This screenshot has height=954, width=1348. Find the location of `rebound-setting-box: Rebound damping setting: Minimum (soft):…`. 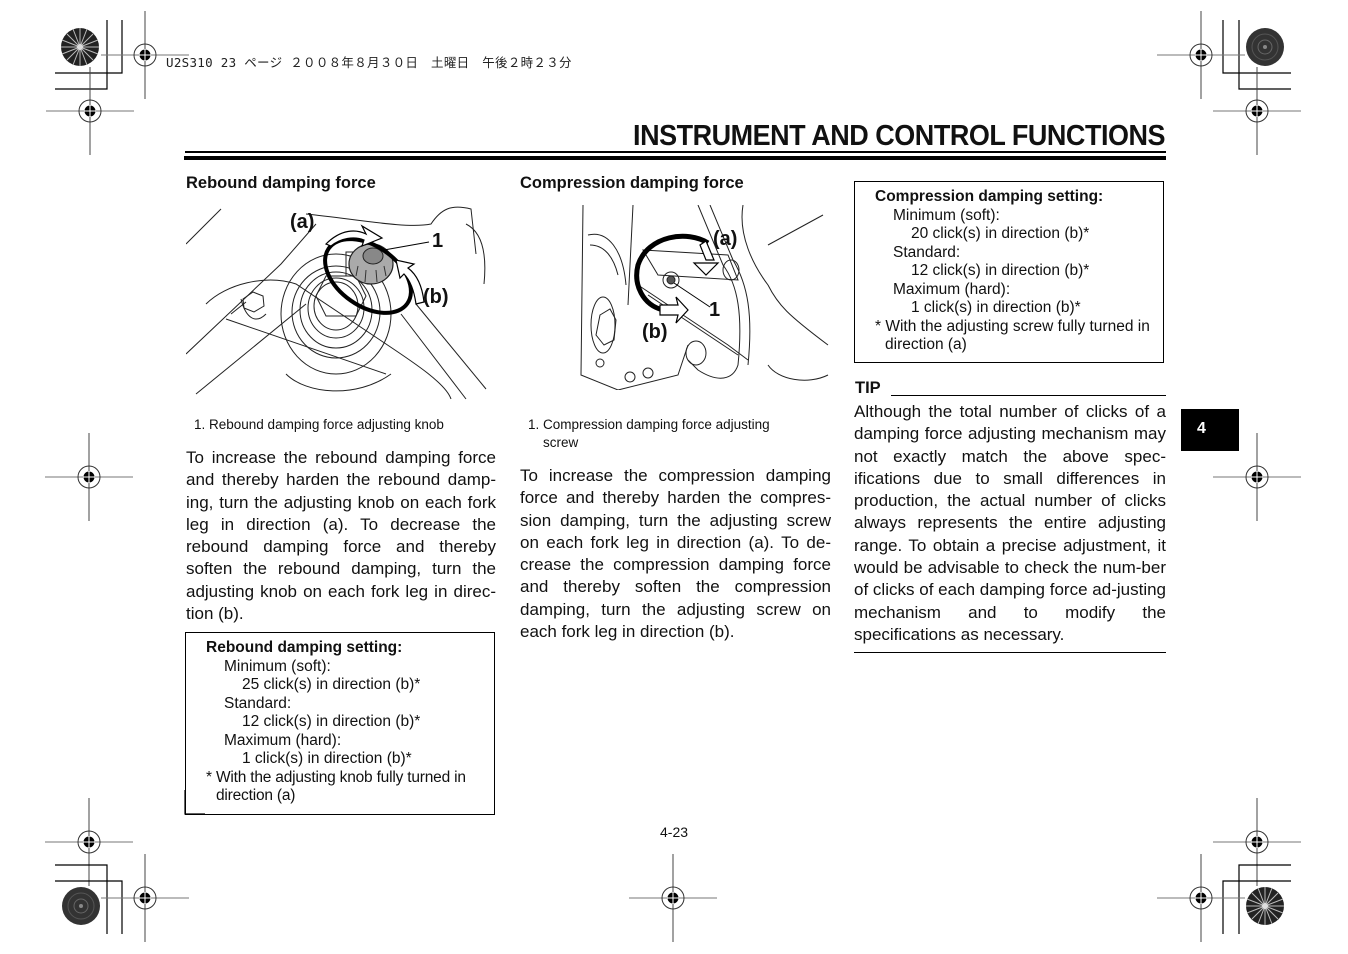

rebound-setting-box: Rebound damping setting: Minimum (soft):… is located at coordinates (340, 723).